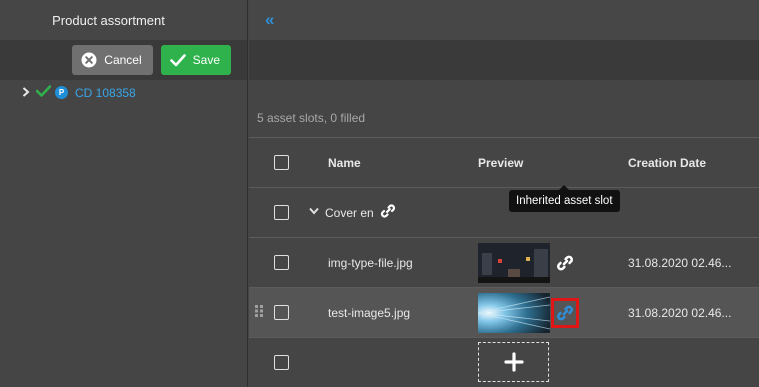 This screenshot has width=759, height=387. What do you see at coordinates (281, 212) in the screenshot?
I see `group-checkbox` at bounding box center [281, 212].